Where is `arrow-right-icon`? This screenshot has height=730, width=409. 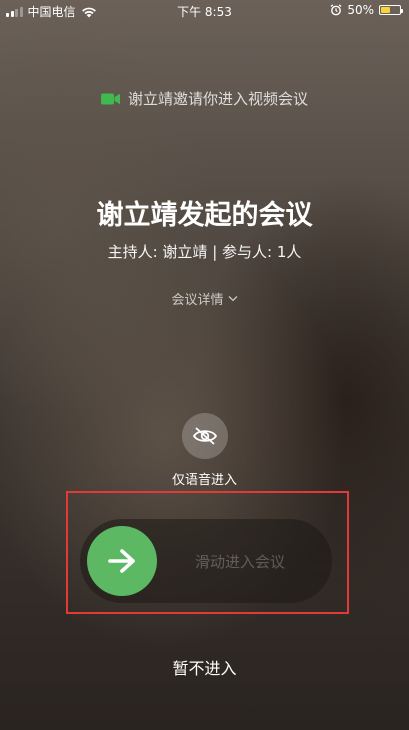 arrow-right-icon is located at coordinates (121, 561).